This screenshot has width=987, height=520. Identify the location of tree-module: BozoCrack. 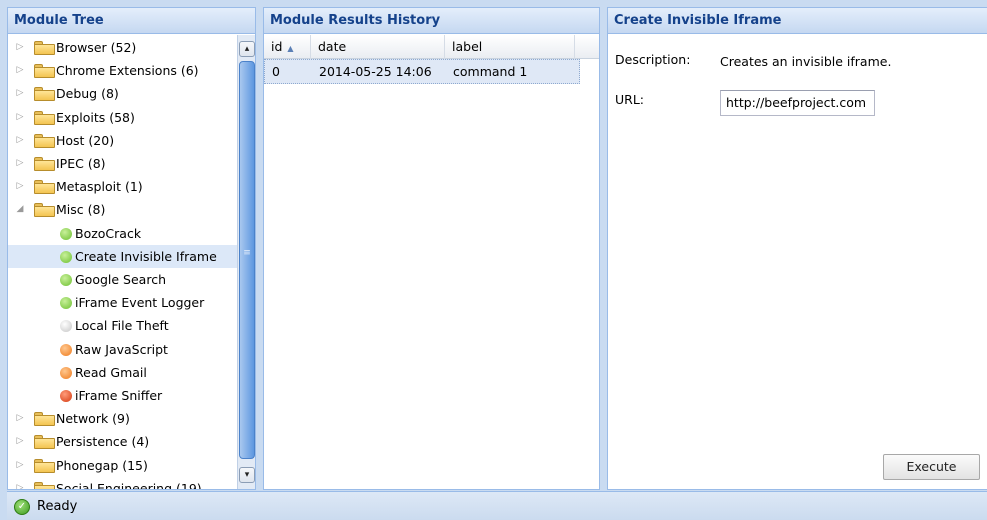
(122, 233).